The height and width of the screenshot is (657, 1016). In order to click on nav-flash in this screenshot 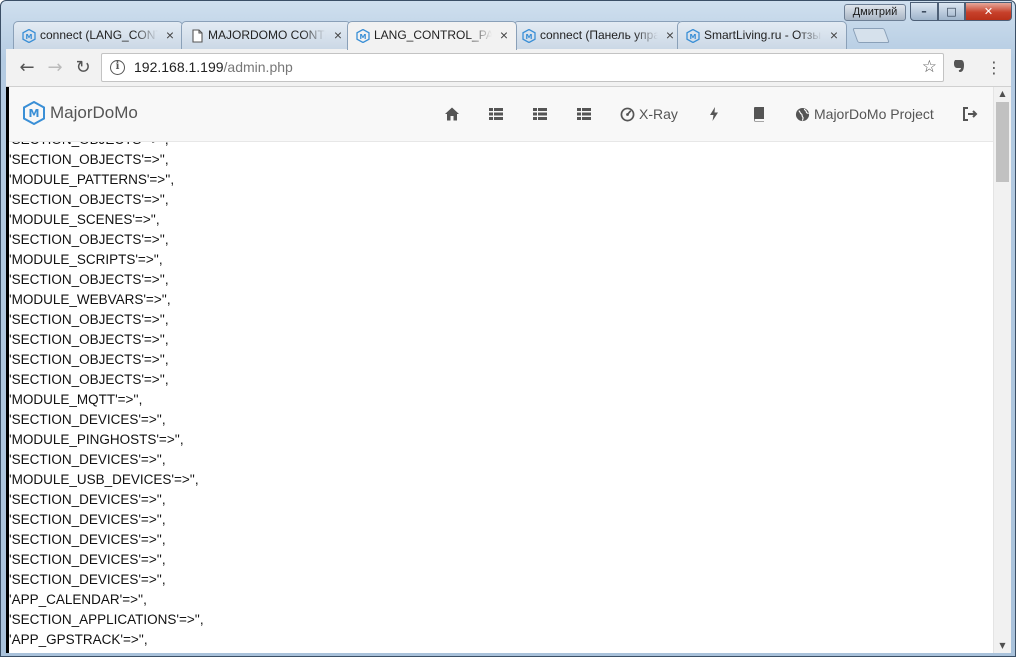, I will do `click(714, 114)`.